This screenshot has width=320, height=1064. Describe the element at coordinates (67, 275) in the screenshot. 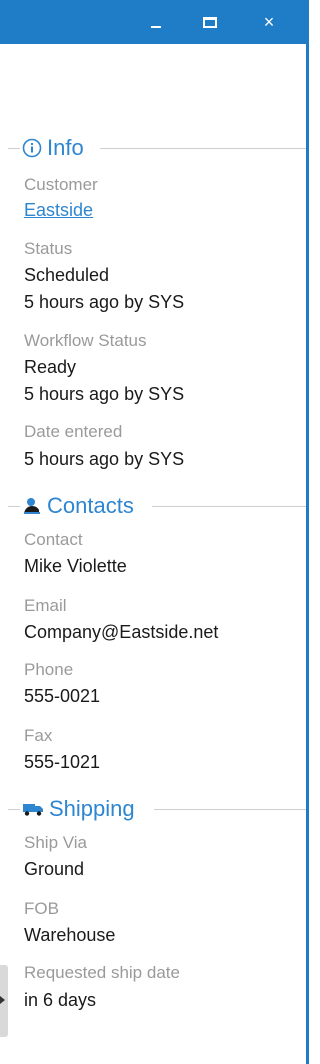

I see `status-value: Scheduled` at that location.